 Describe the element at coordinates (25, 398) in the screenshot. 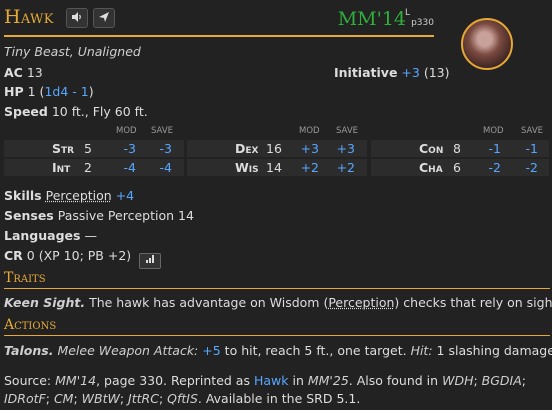

I see `also-book: IDRotF` at that location.